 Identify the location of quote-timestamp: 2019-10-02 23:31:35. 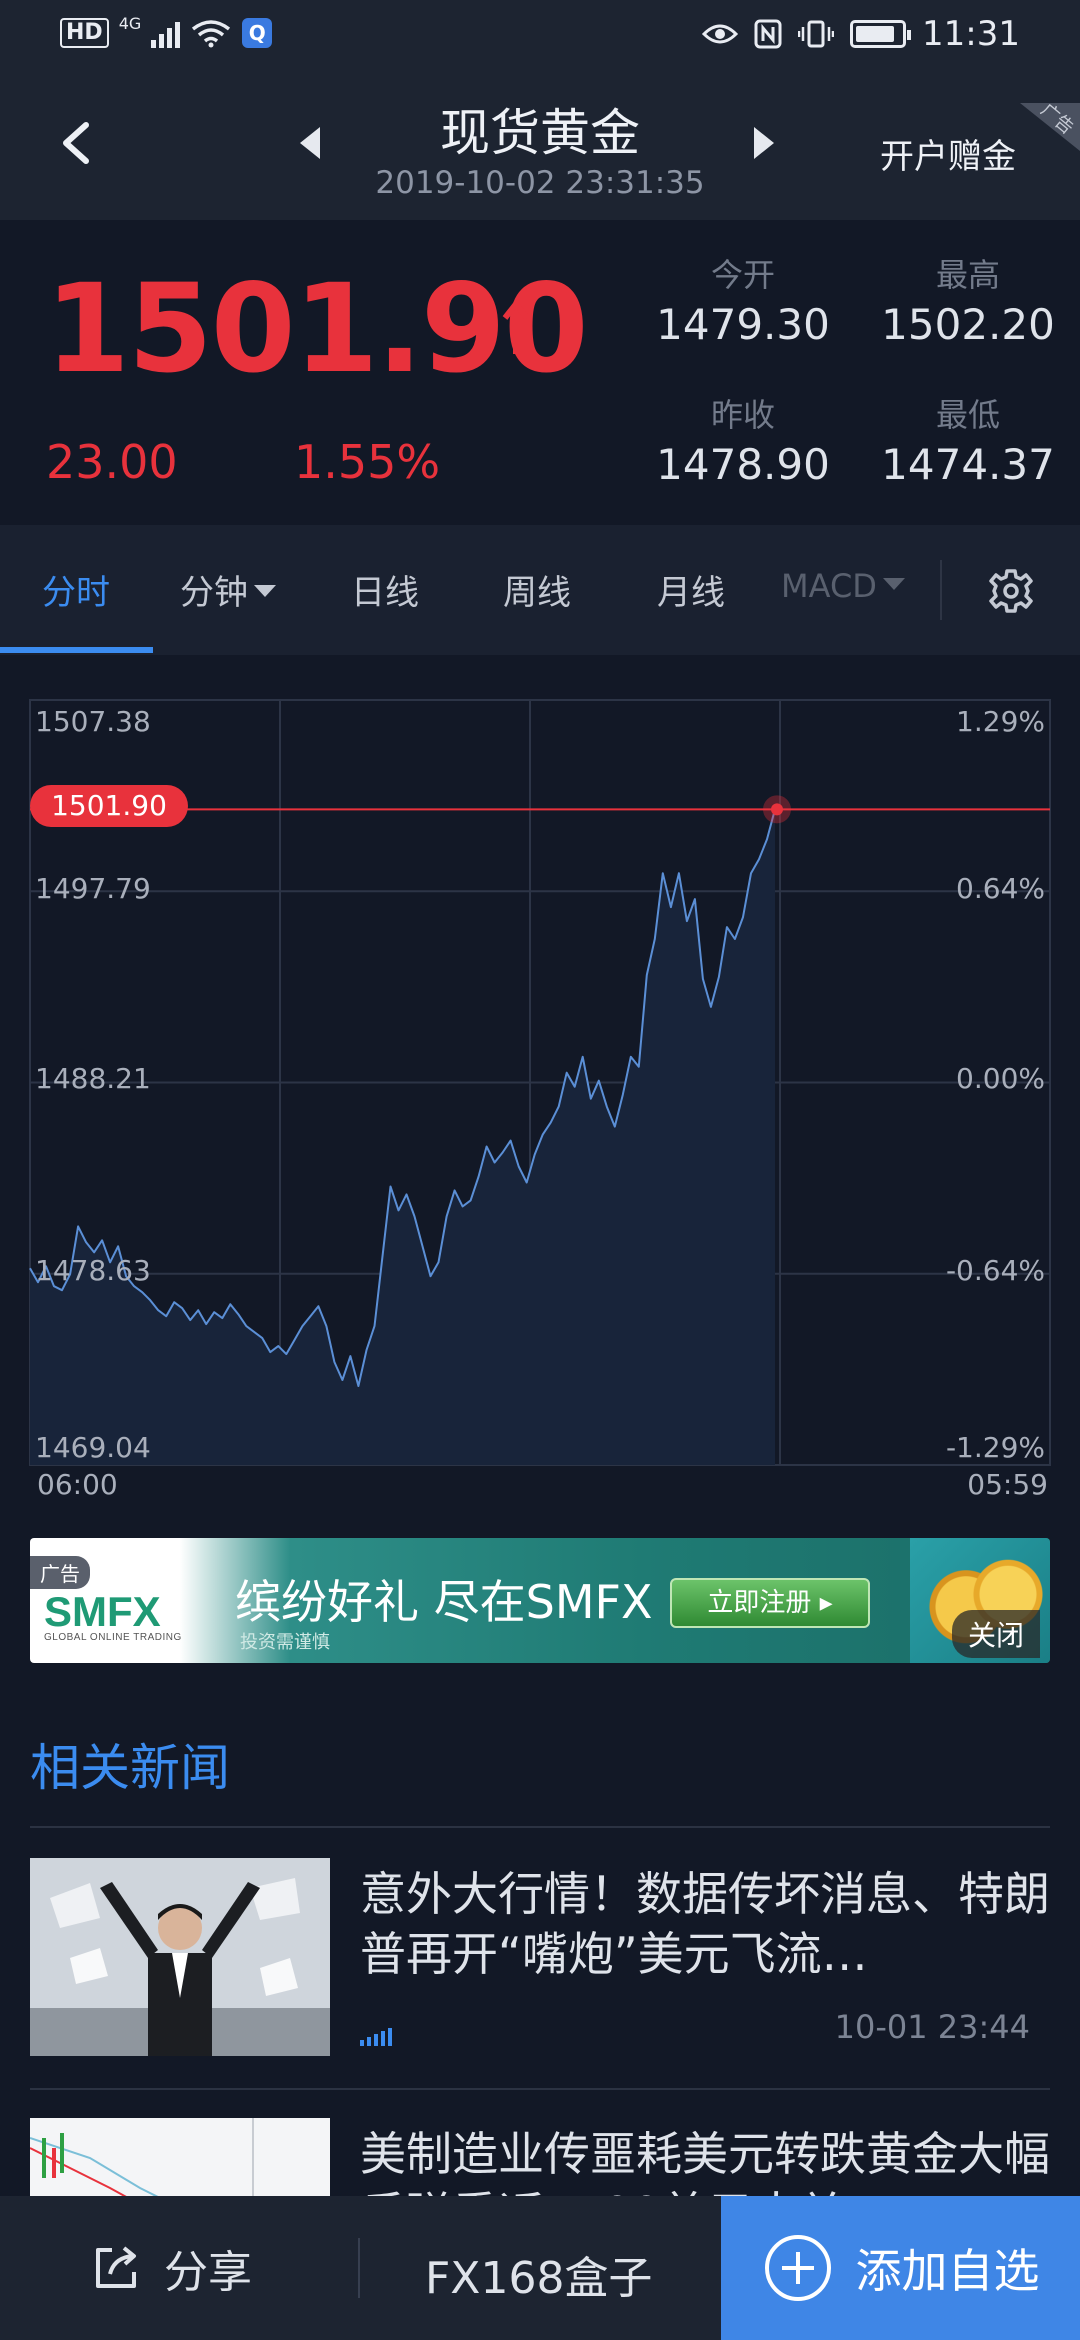
(540, 183).